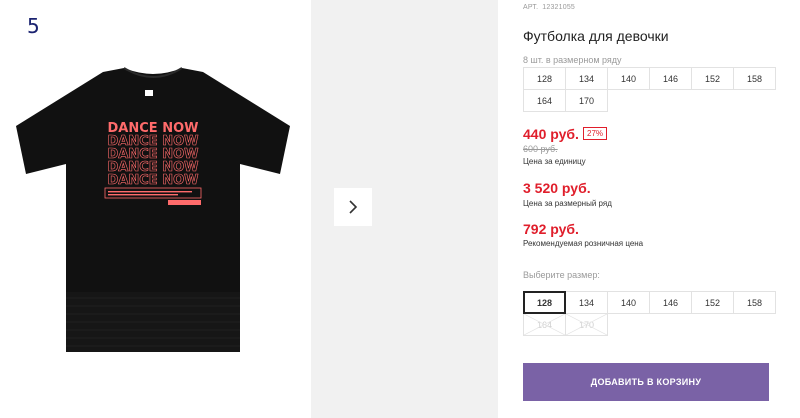  I want to click on article-line: АРТ. 12321055, so click(551, 7).